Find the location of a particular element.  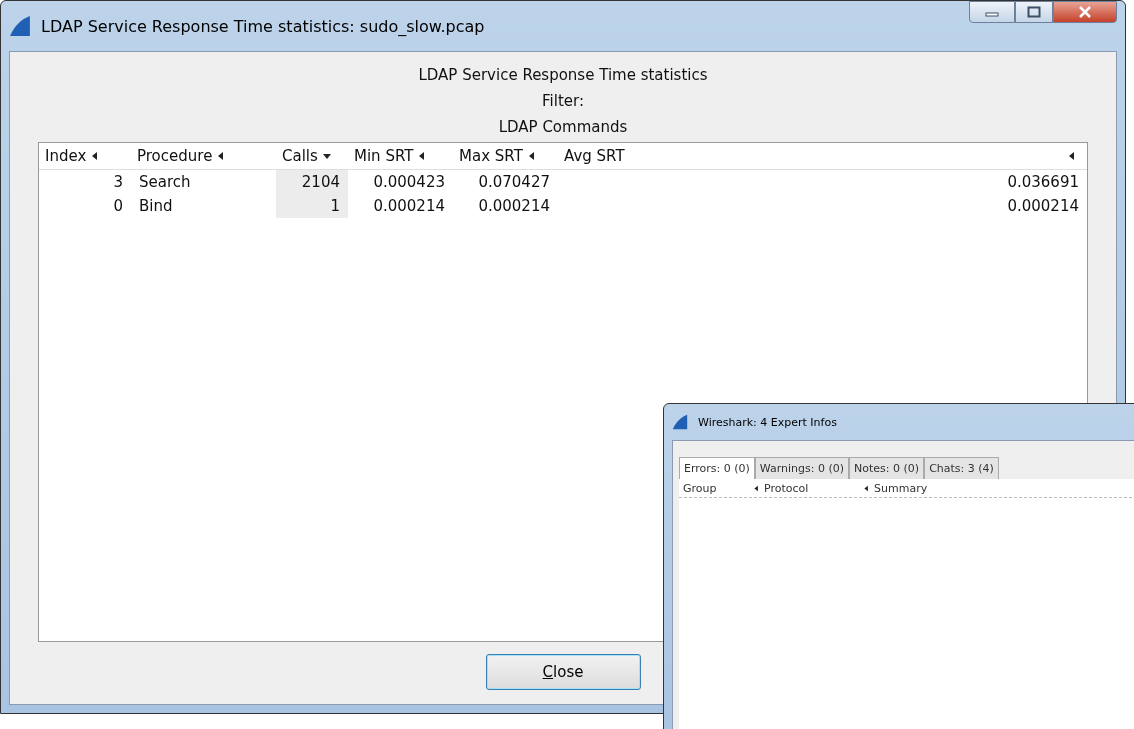

close-button is located at coordinates (1085, 12).